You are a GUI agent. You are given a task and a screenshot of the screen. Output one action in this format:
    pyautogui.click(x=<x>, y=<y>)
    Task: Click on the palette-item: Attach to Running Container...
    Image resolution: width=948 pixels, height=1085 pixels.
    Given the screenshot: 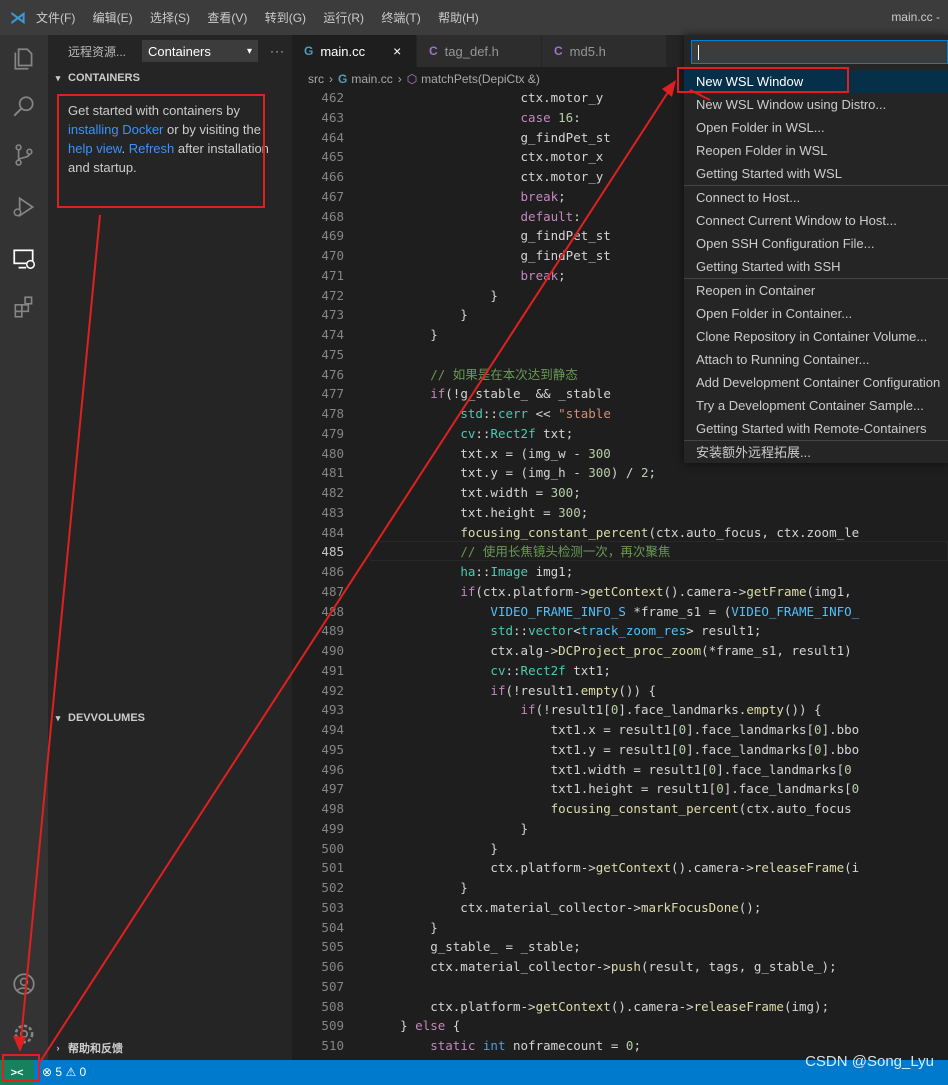 What is the action you would take?
    pyautogui.click(x=816, y=359)
    